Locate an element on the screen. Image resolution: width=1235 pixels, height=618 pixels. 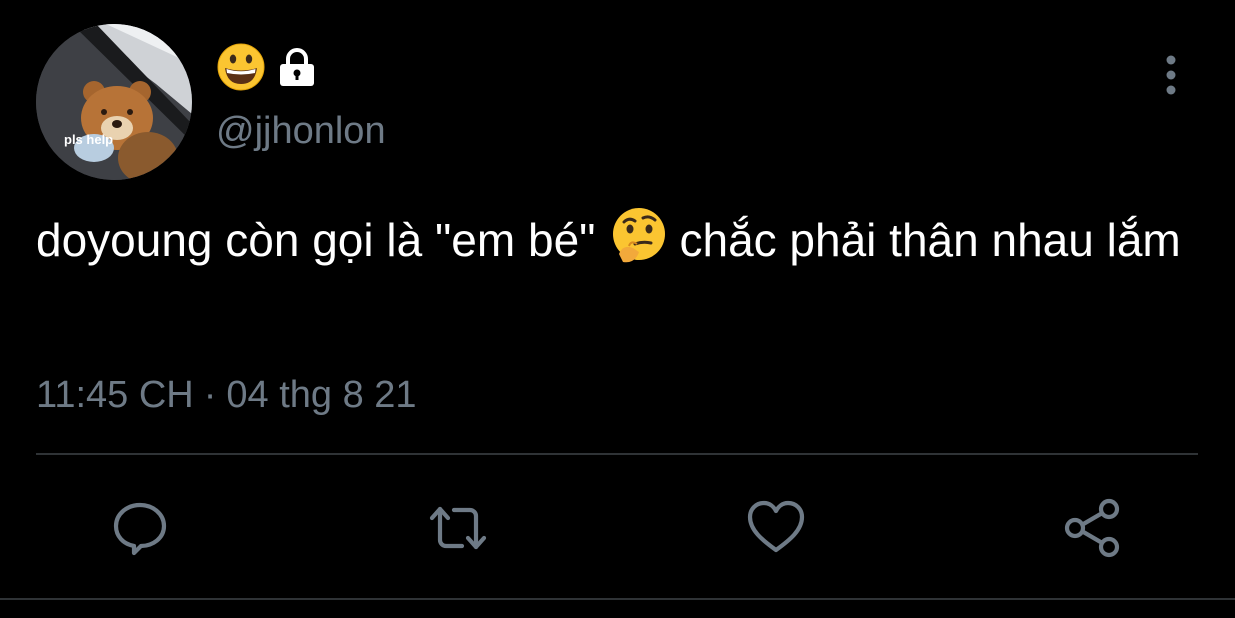
retweet-button is located at coordinates (458, 528).